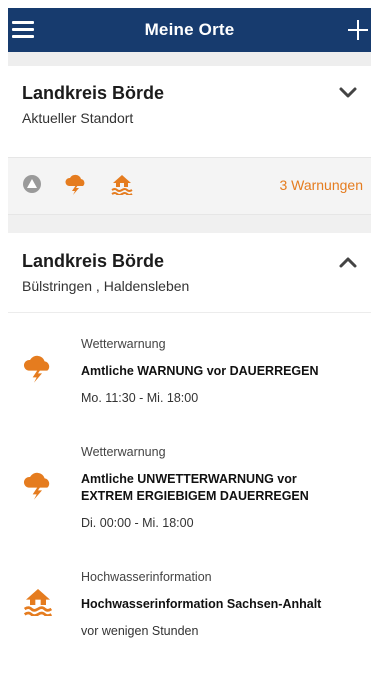  What do you see at coordinates (200, 371) in the screenshot?
I see `warning-title: Amtliche WARNUNG vor DAUERREGEN` at bounding box center [200, 371].